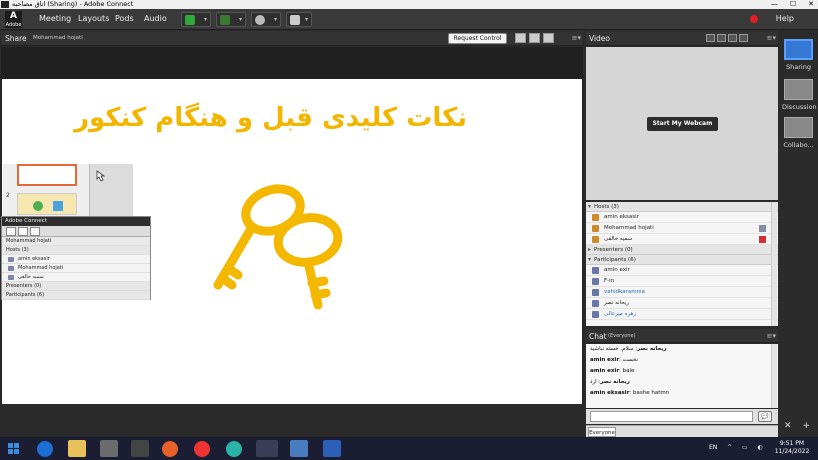 Image resolution: width=818 pixels, height=460 pixels. I want to click on microphone-icon, so click(225, 20).